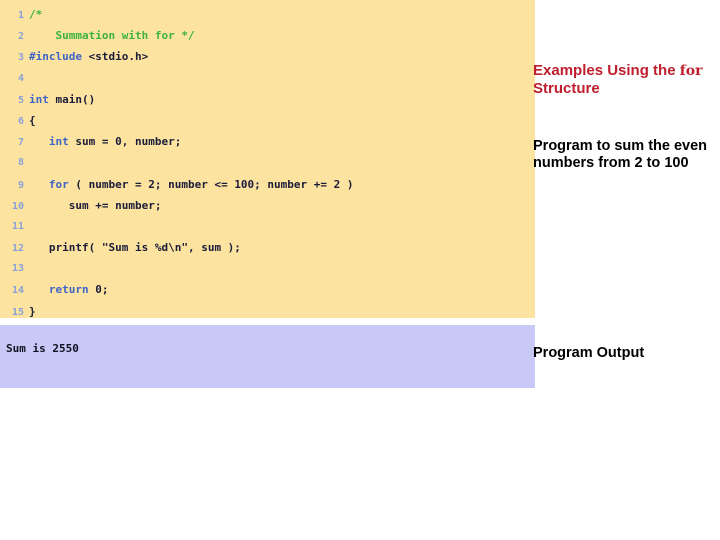 The image size is (720, 540). I want to click on code-line: 7 int sum = 0, number;, so click(267, 141).